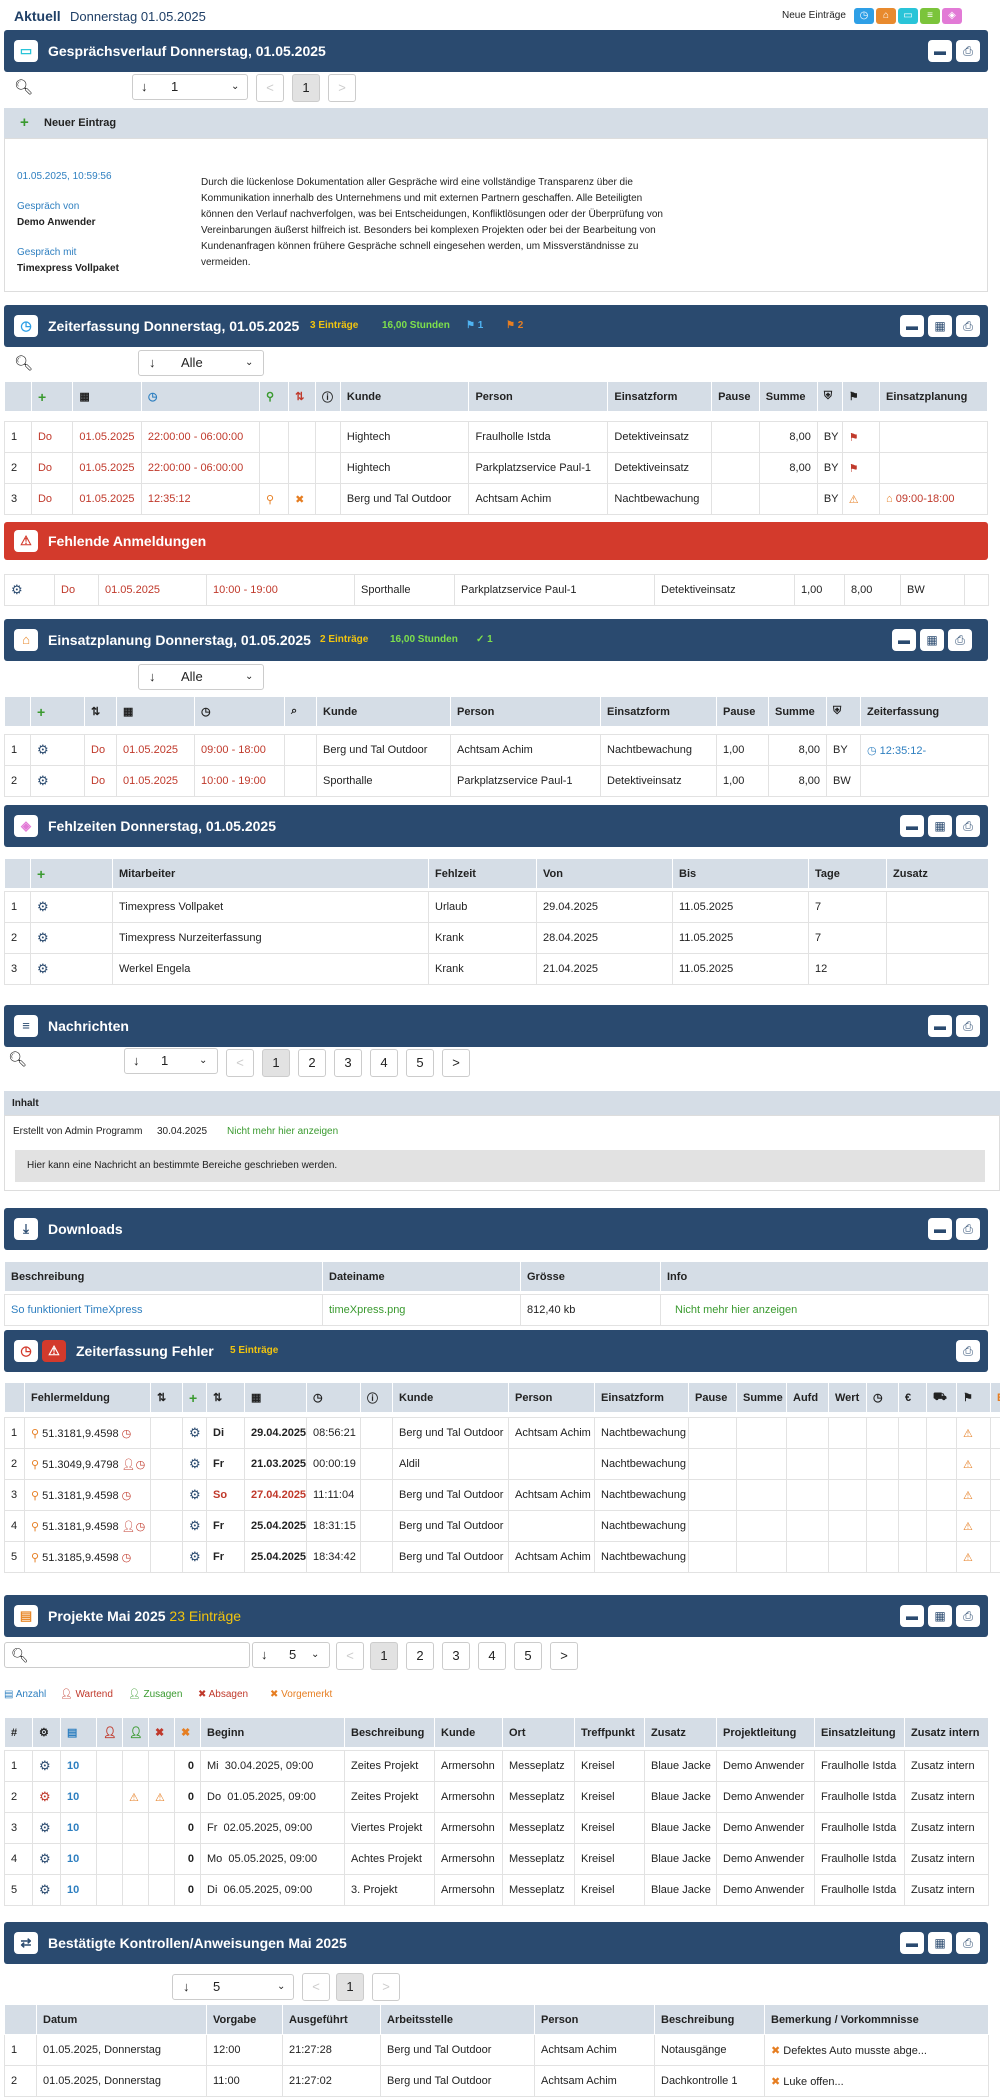 The image size is (1000, 2097). Describe the element at coordinates (605, 874) in the screenshot. I see `col-von: Von` at that location.